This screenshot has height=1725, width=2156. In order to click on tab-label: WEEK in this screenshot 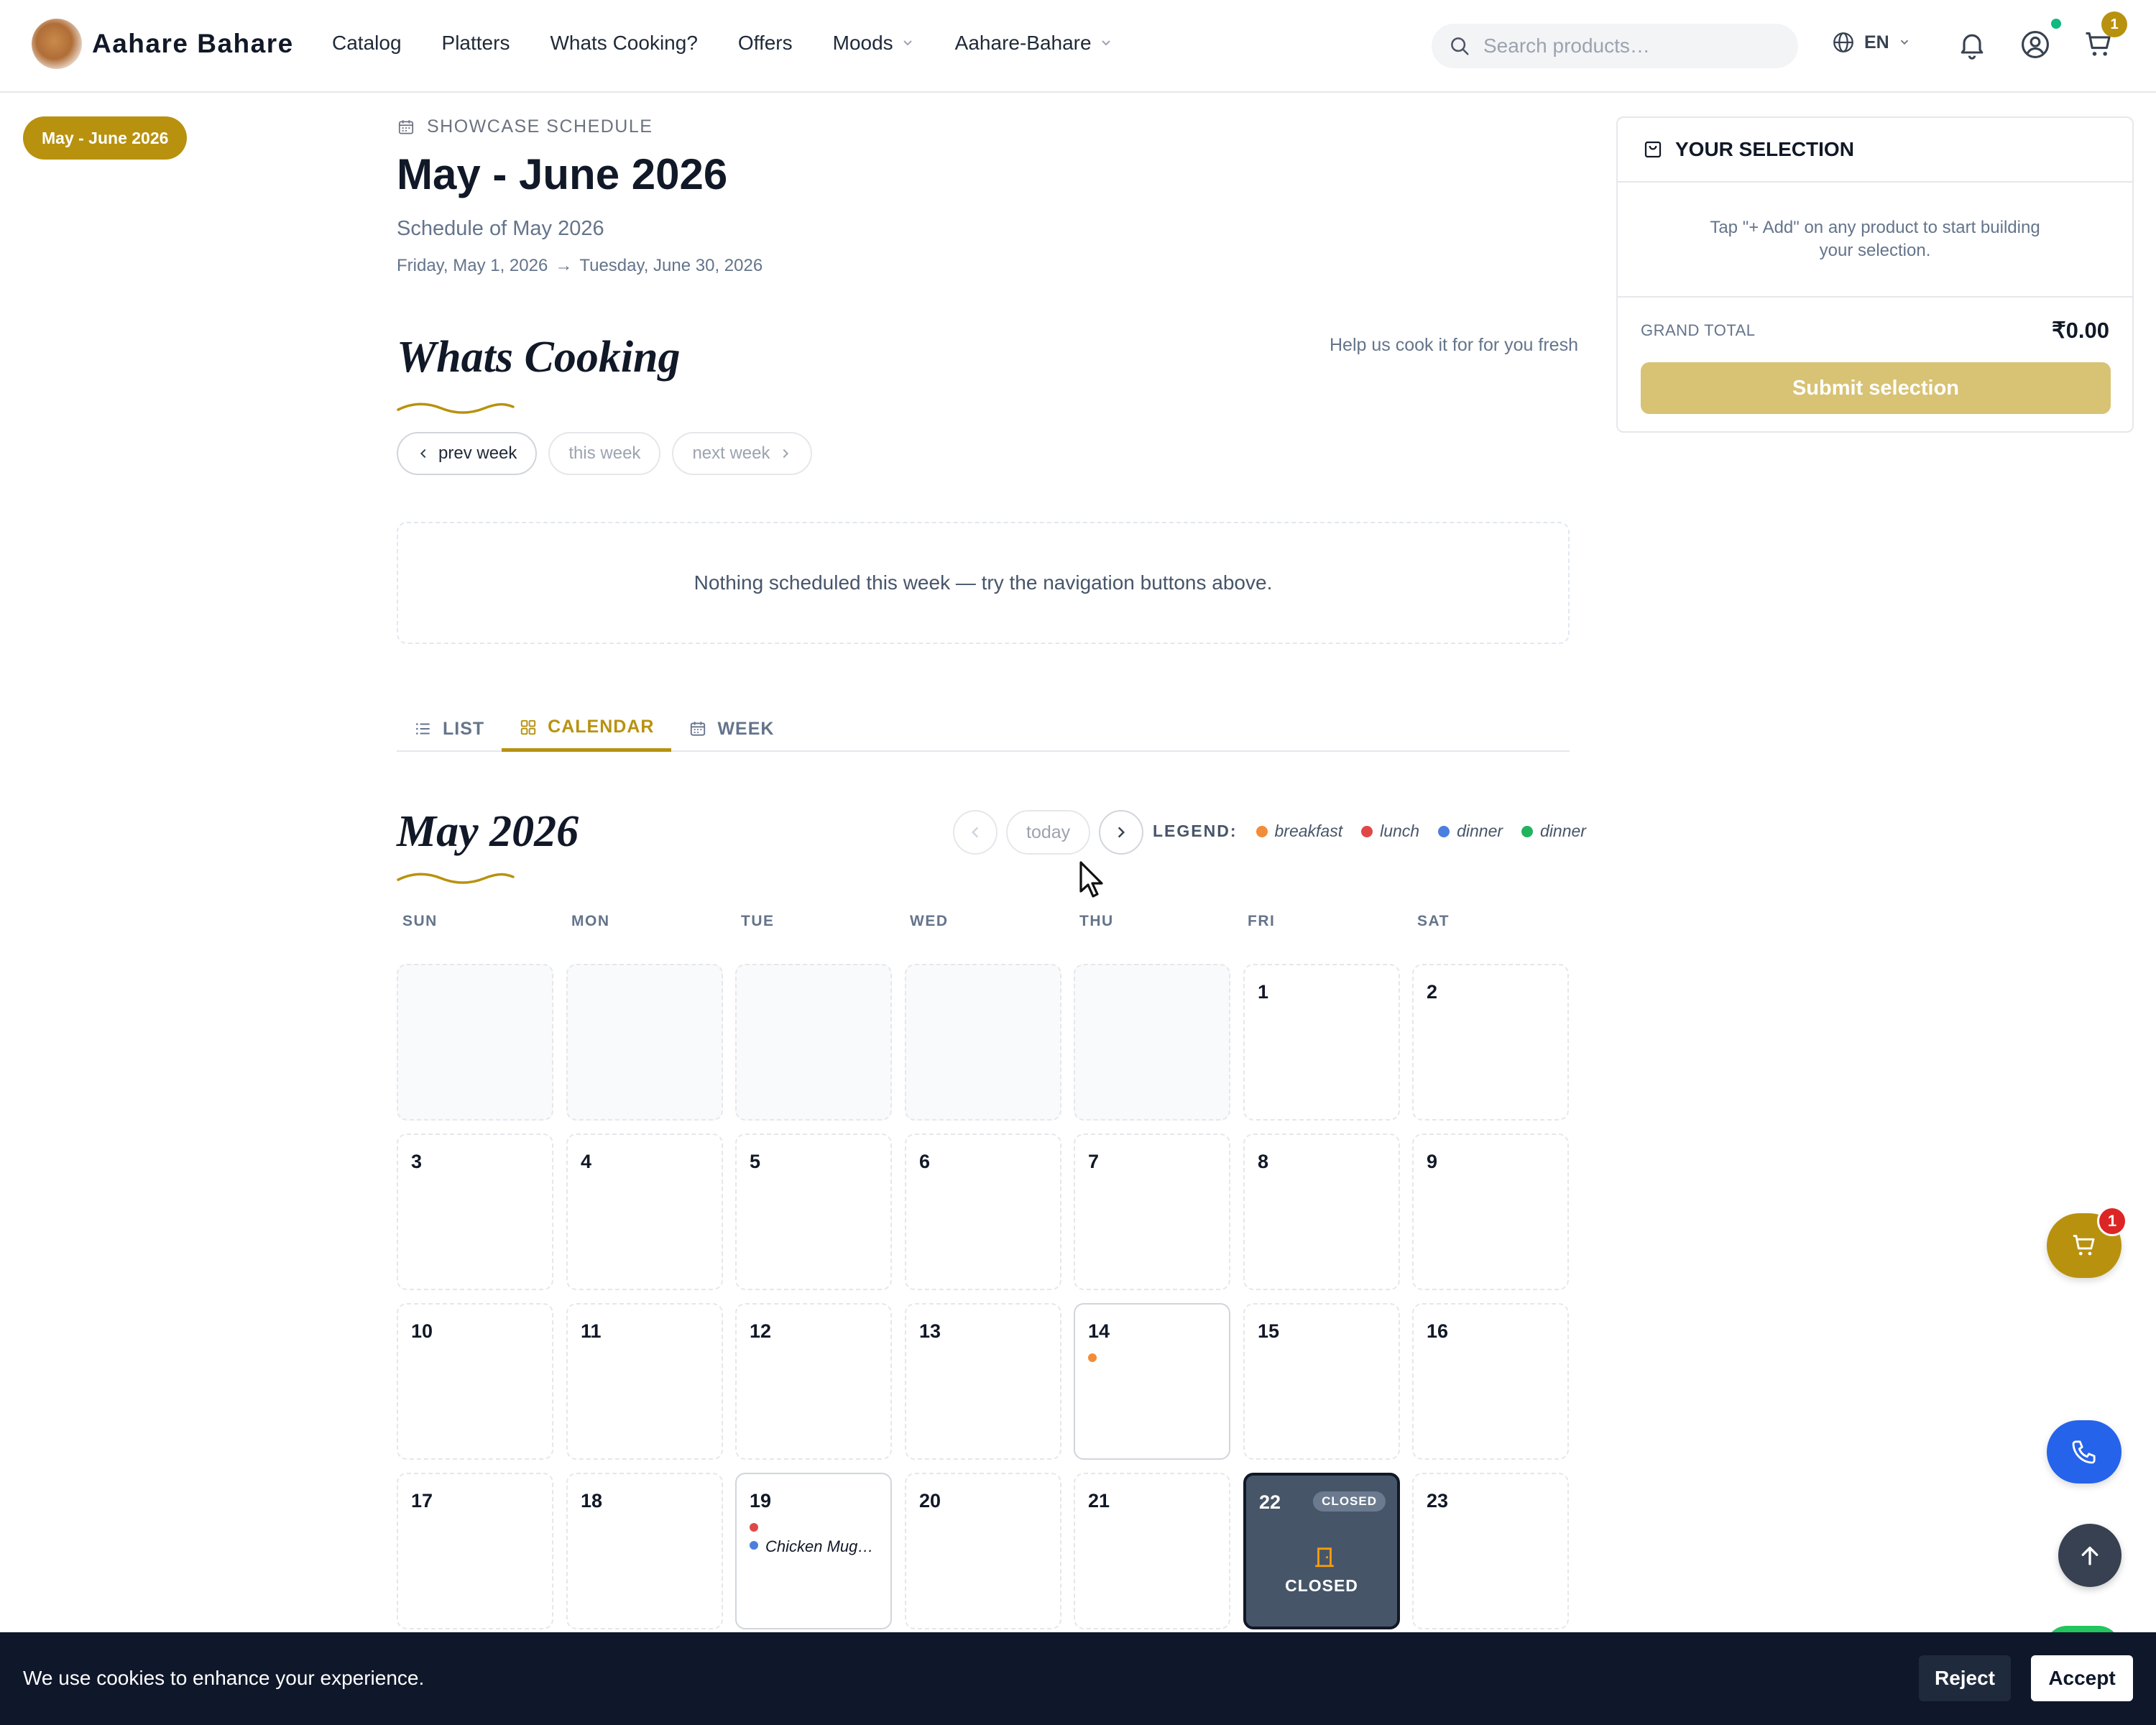, I will do `click(746, 728)`.